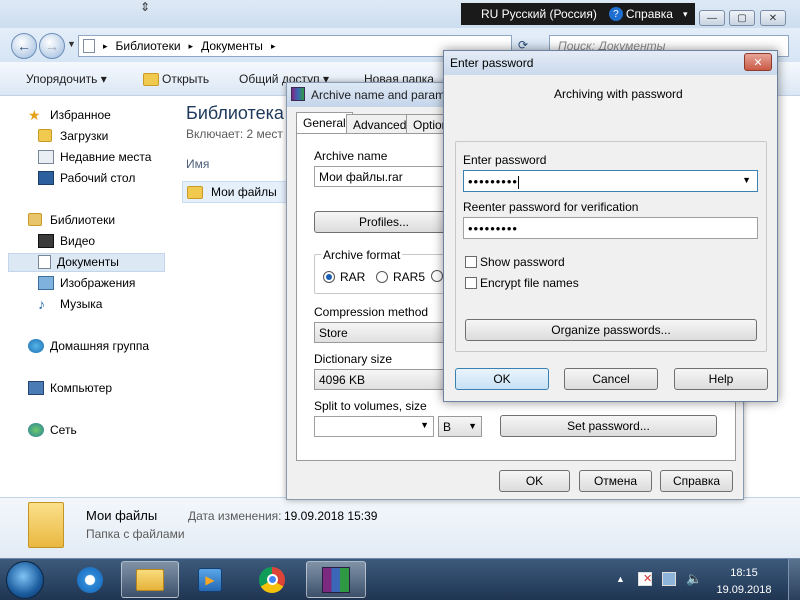 This screenshot has width=800, height=600. I want to click on homegroup-icon, so click(36, 346).